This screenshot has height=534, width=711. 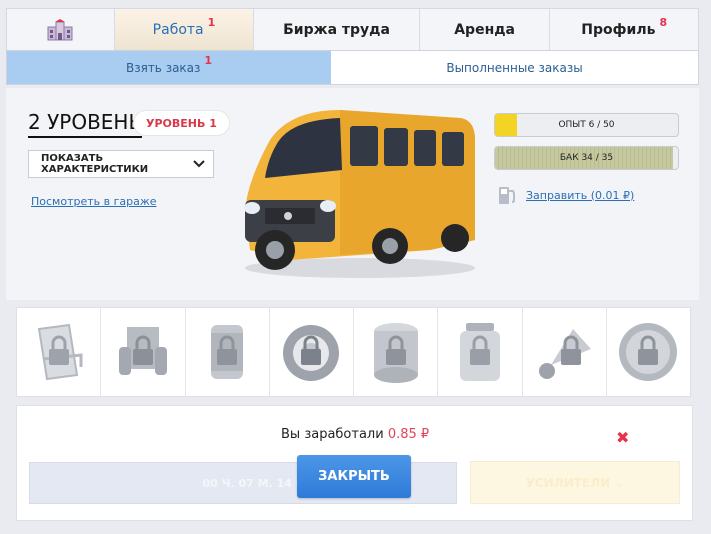 I want to click on experience-bar-fill, so click(x=506, y=125).